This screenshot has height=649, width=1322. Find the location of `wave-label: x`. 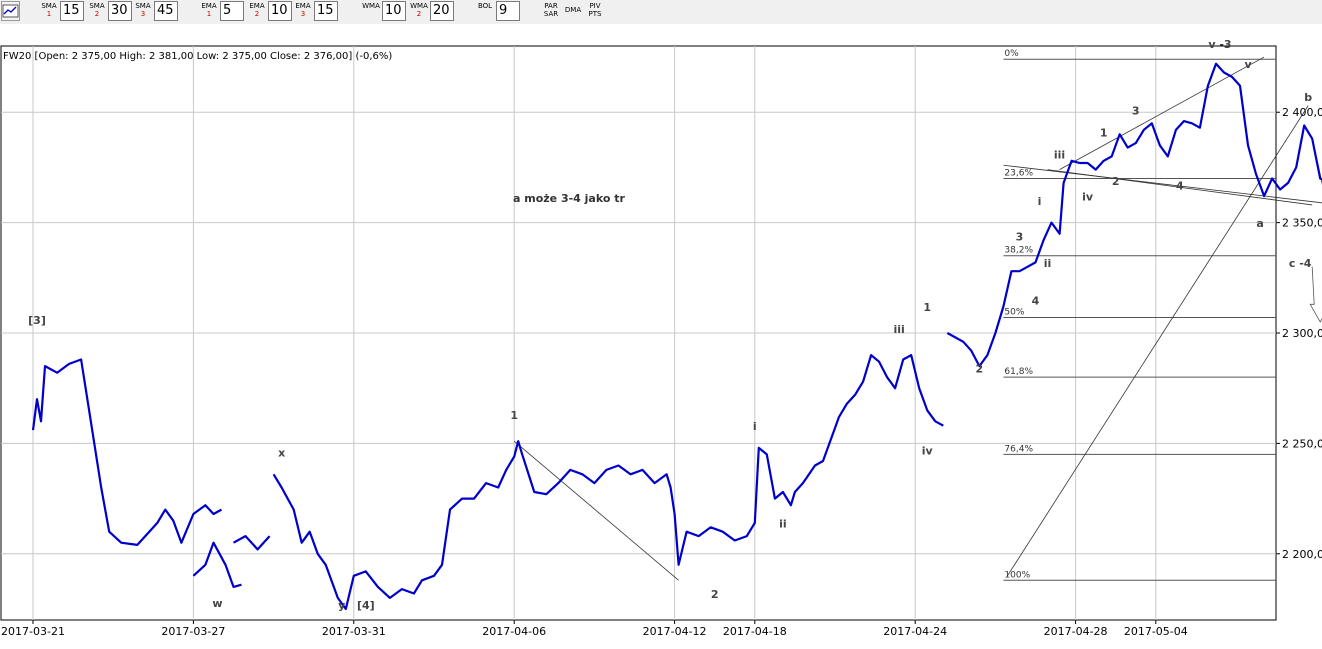

wave-label: x is located at coordinates (281, 453).